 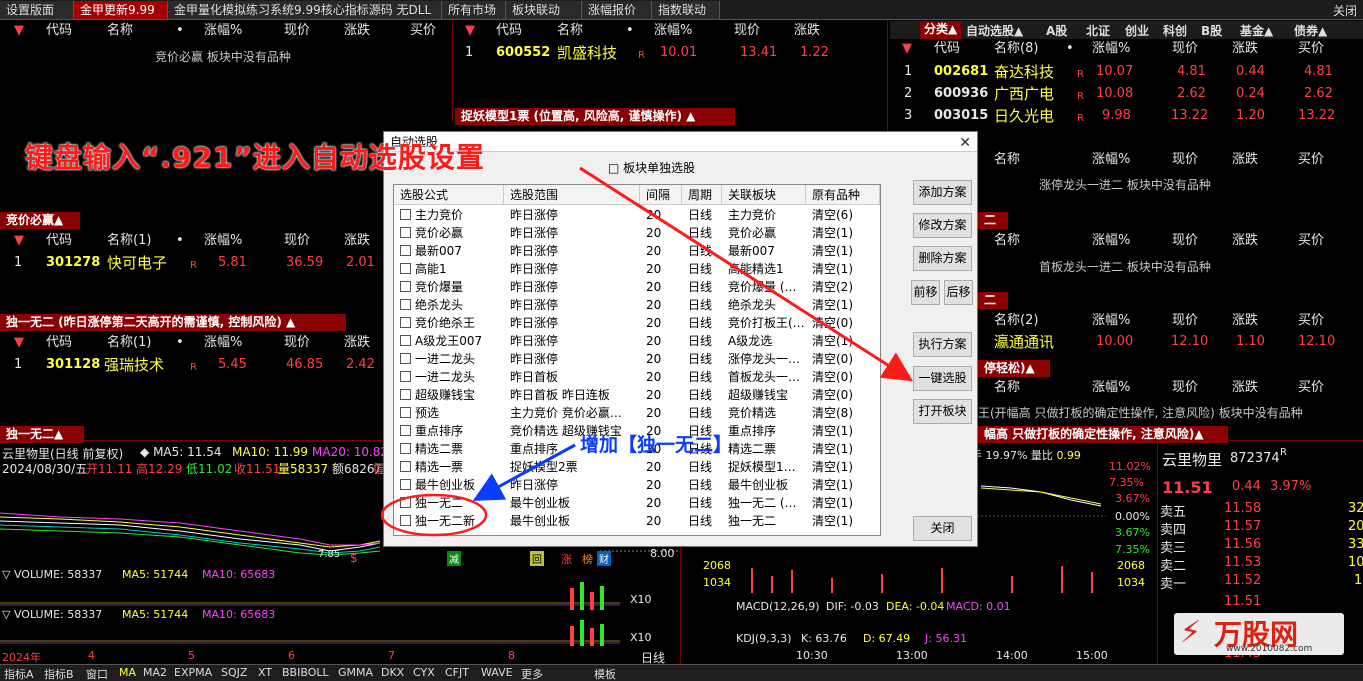 What do you see at coordinates (434, 515) in the screenshot?
I see `highlight-circle` at bounding box center [434, 515].